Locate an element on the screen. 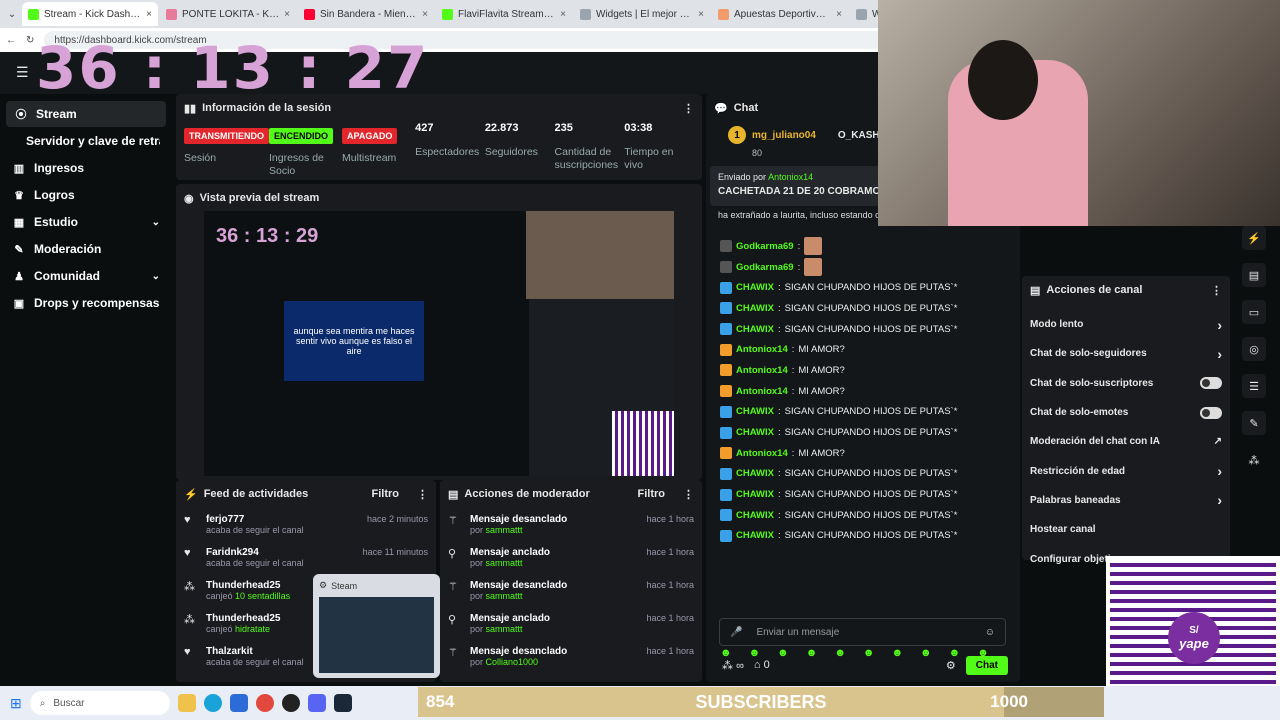  smile-icon: ☺ is located at coordinates (990, 632).